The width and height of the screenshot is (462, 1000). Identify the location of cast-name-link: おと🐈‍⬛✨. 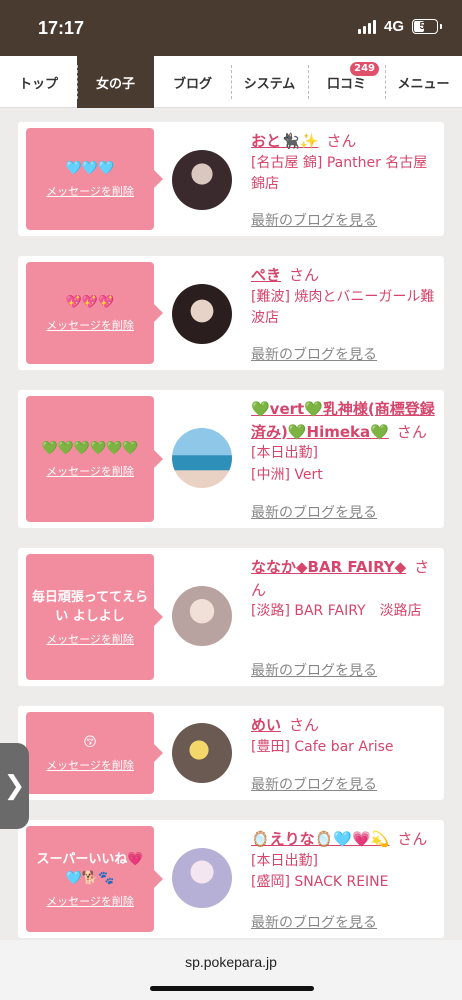
(284, 141).